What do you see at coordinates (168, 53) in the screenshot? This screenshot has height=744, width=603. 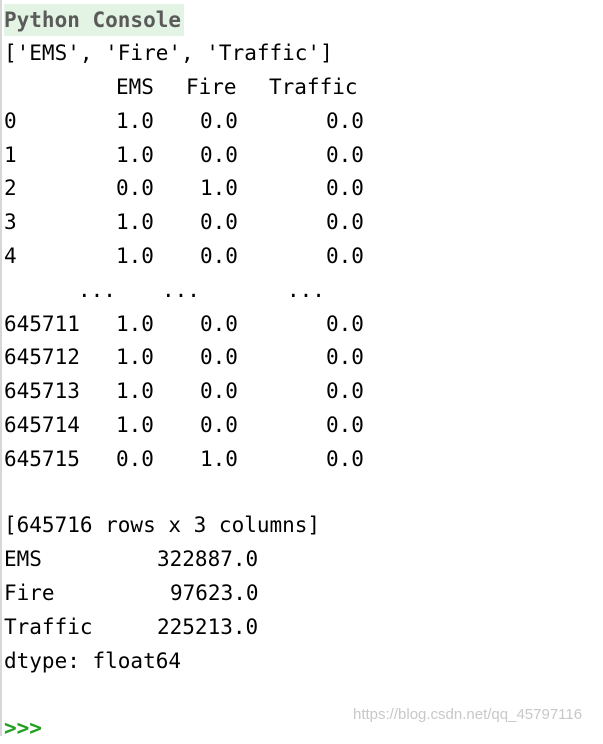 I see `list-output: ['EMS', 'Fire', 'Traffic']` at bounding box center [168, 53].